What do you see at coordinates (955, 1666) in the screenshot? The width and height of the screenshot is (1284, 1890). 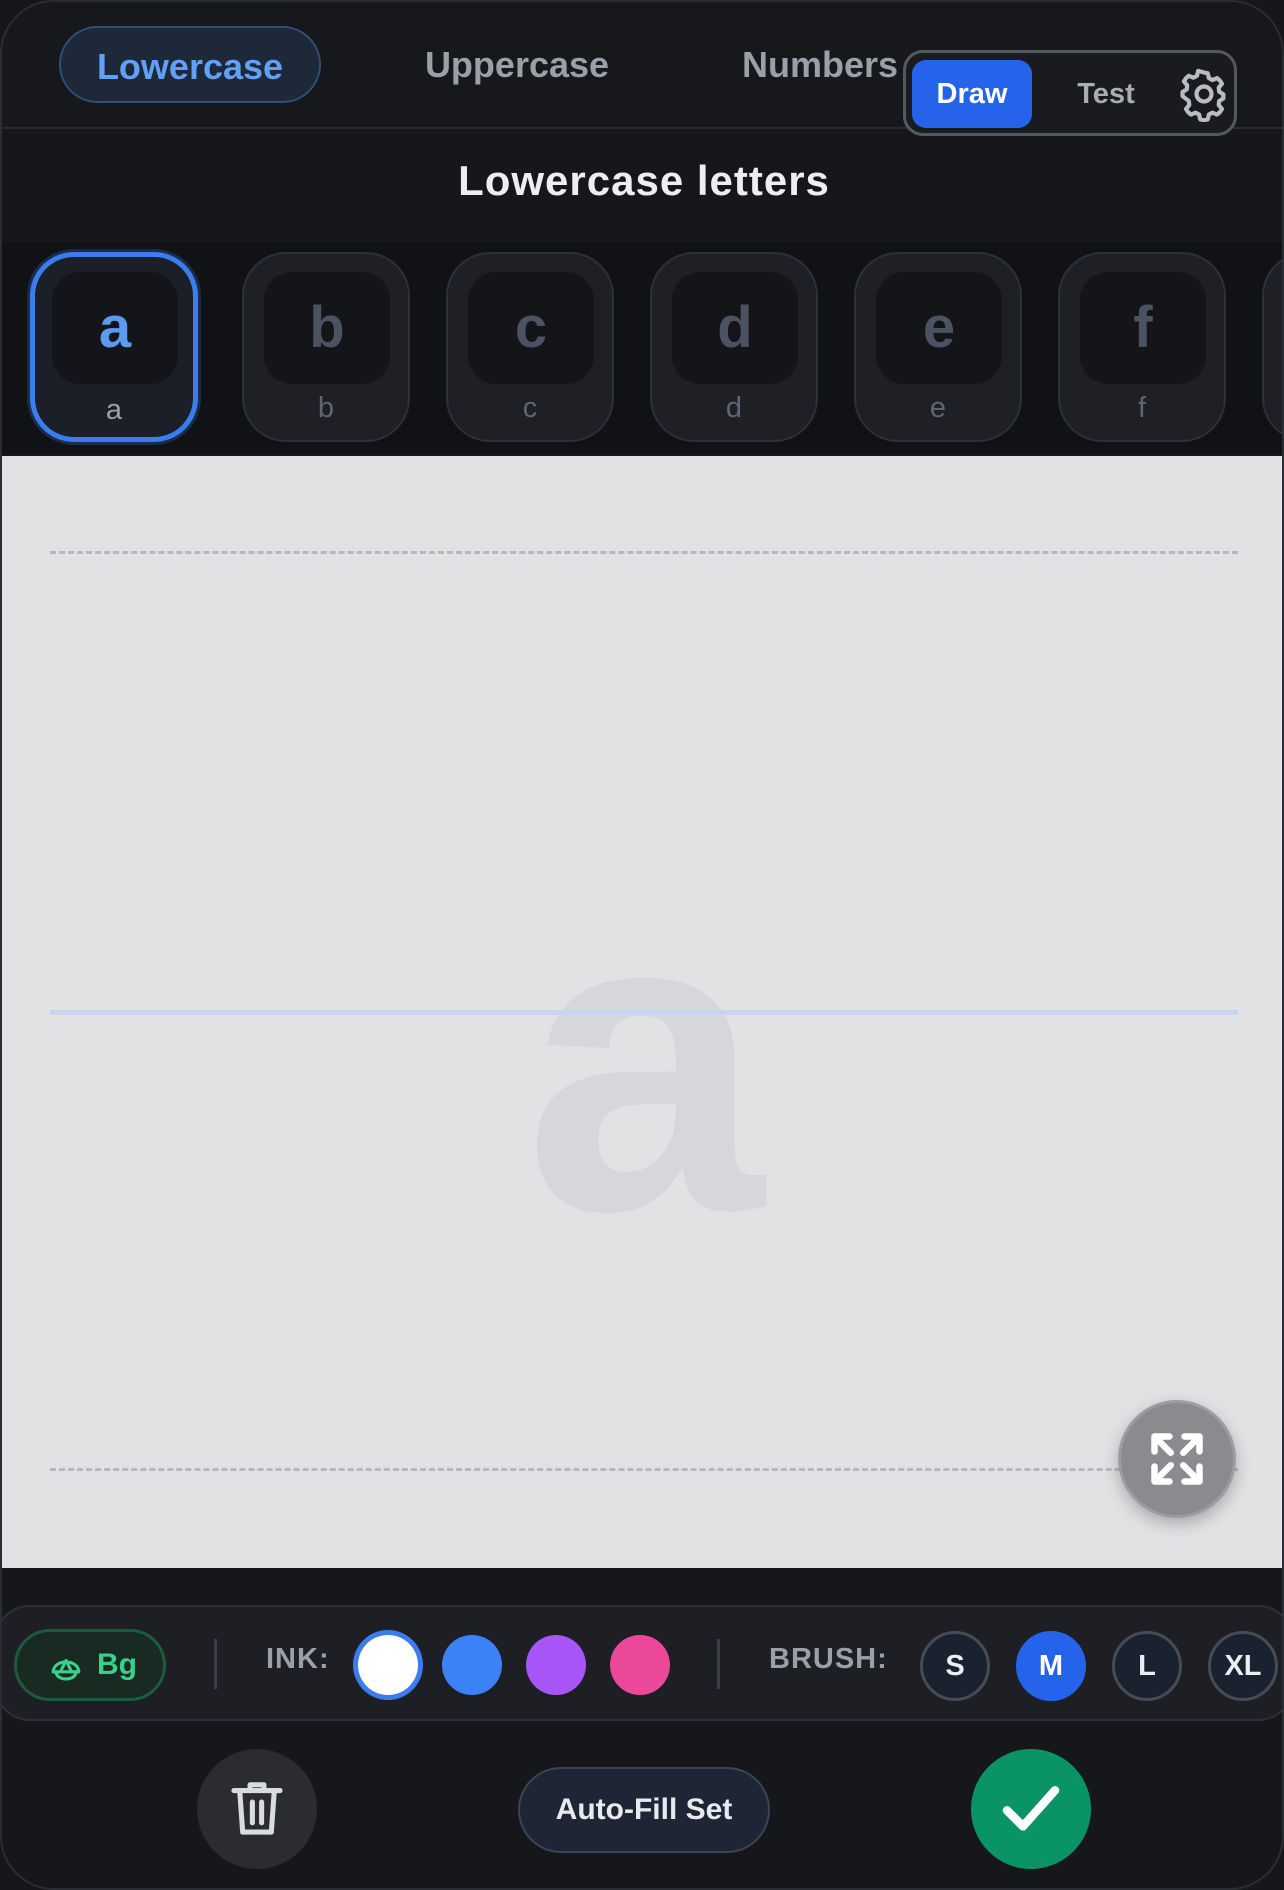 I see `brush-size-s: S` at bounding box center [955, 1666].